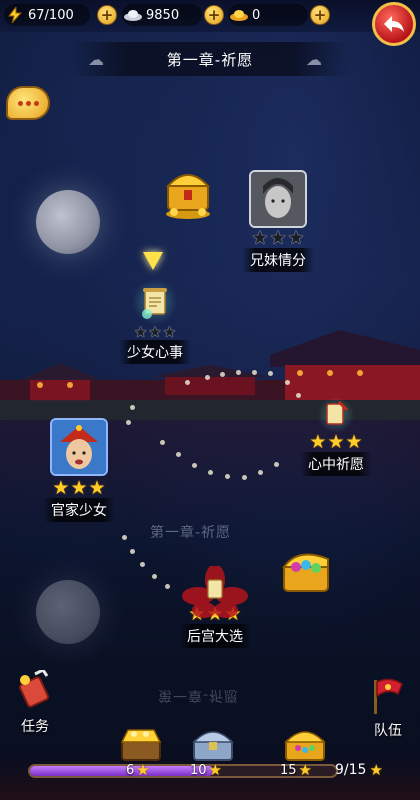 This screenshot has height=800, width=420. Describe the element at coordinates (35, 727) in the screenshot. I see `task-label: 任务` at that location.